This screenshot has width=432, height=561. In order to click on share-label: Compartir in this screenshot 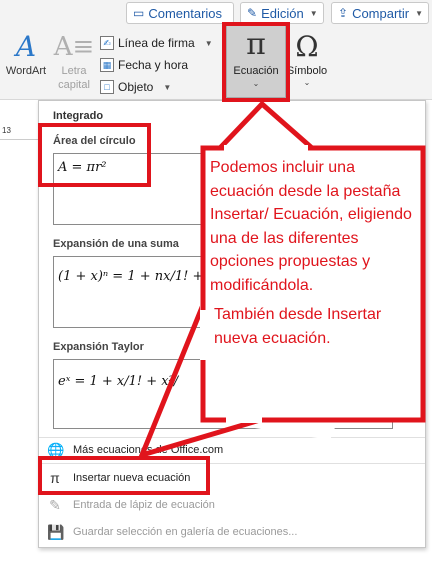, I will do `click(381, 13)`.